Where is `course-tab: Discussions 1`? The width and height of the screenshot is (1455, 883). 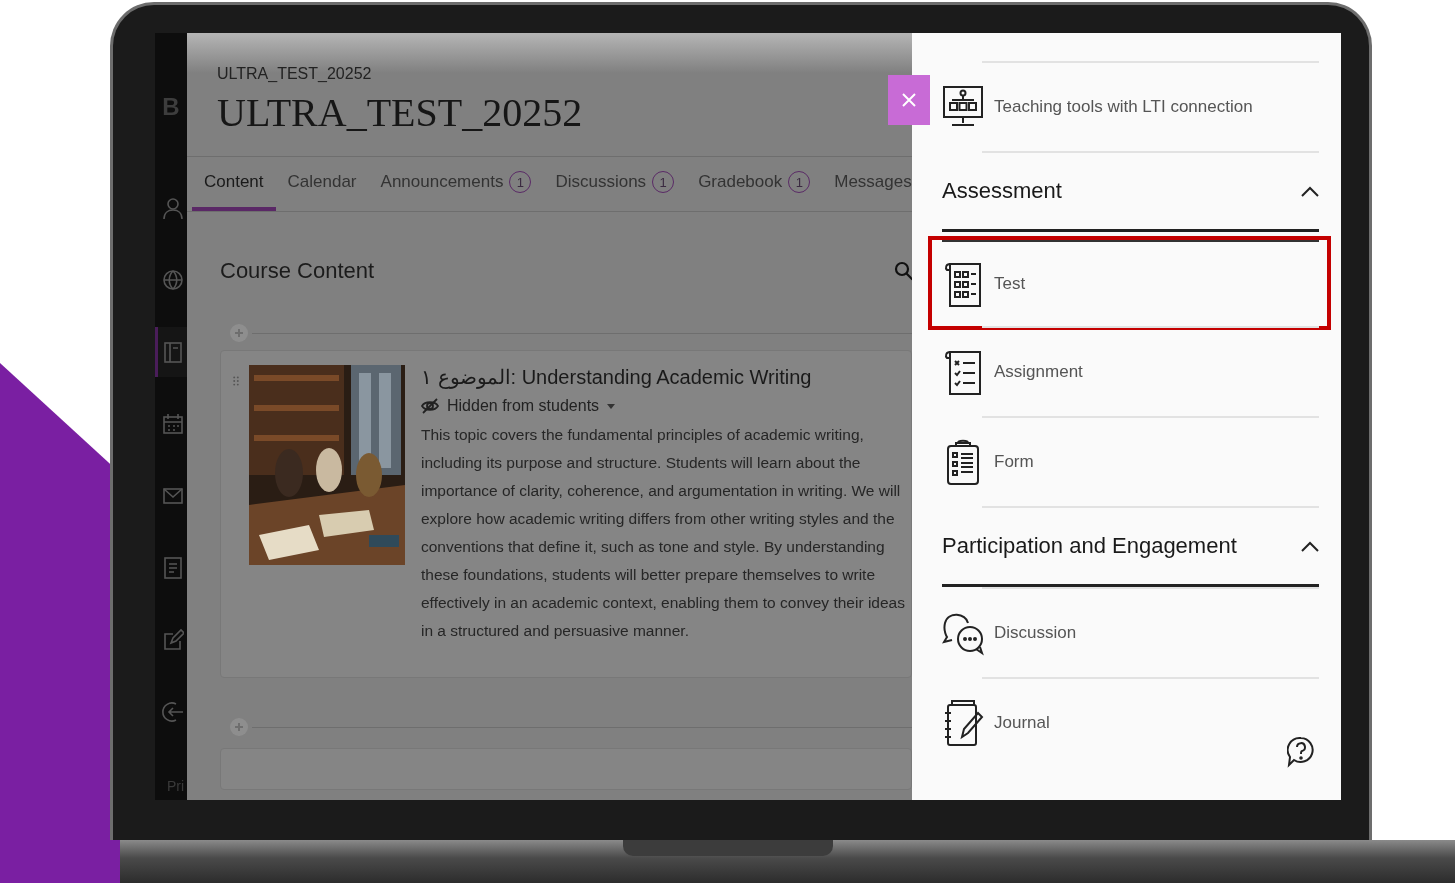
course-tab: Discussions 1 is located at coordinates (615, 184).